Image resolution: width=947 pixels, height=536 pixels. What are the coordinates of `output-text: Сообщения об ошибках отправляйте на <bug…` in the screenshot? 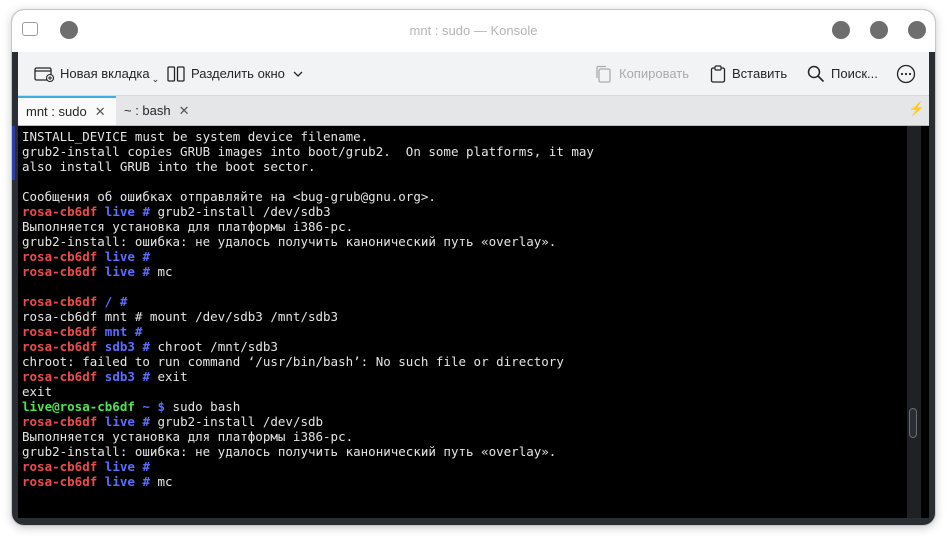 It's located at (229, 196).